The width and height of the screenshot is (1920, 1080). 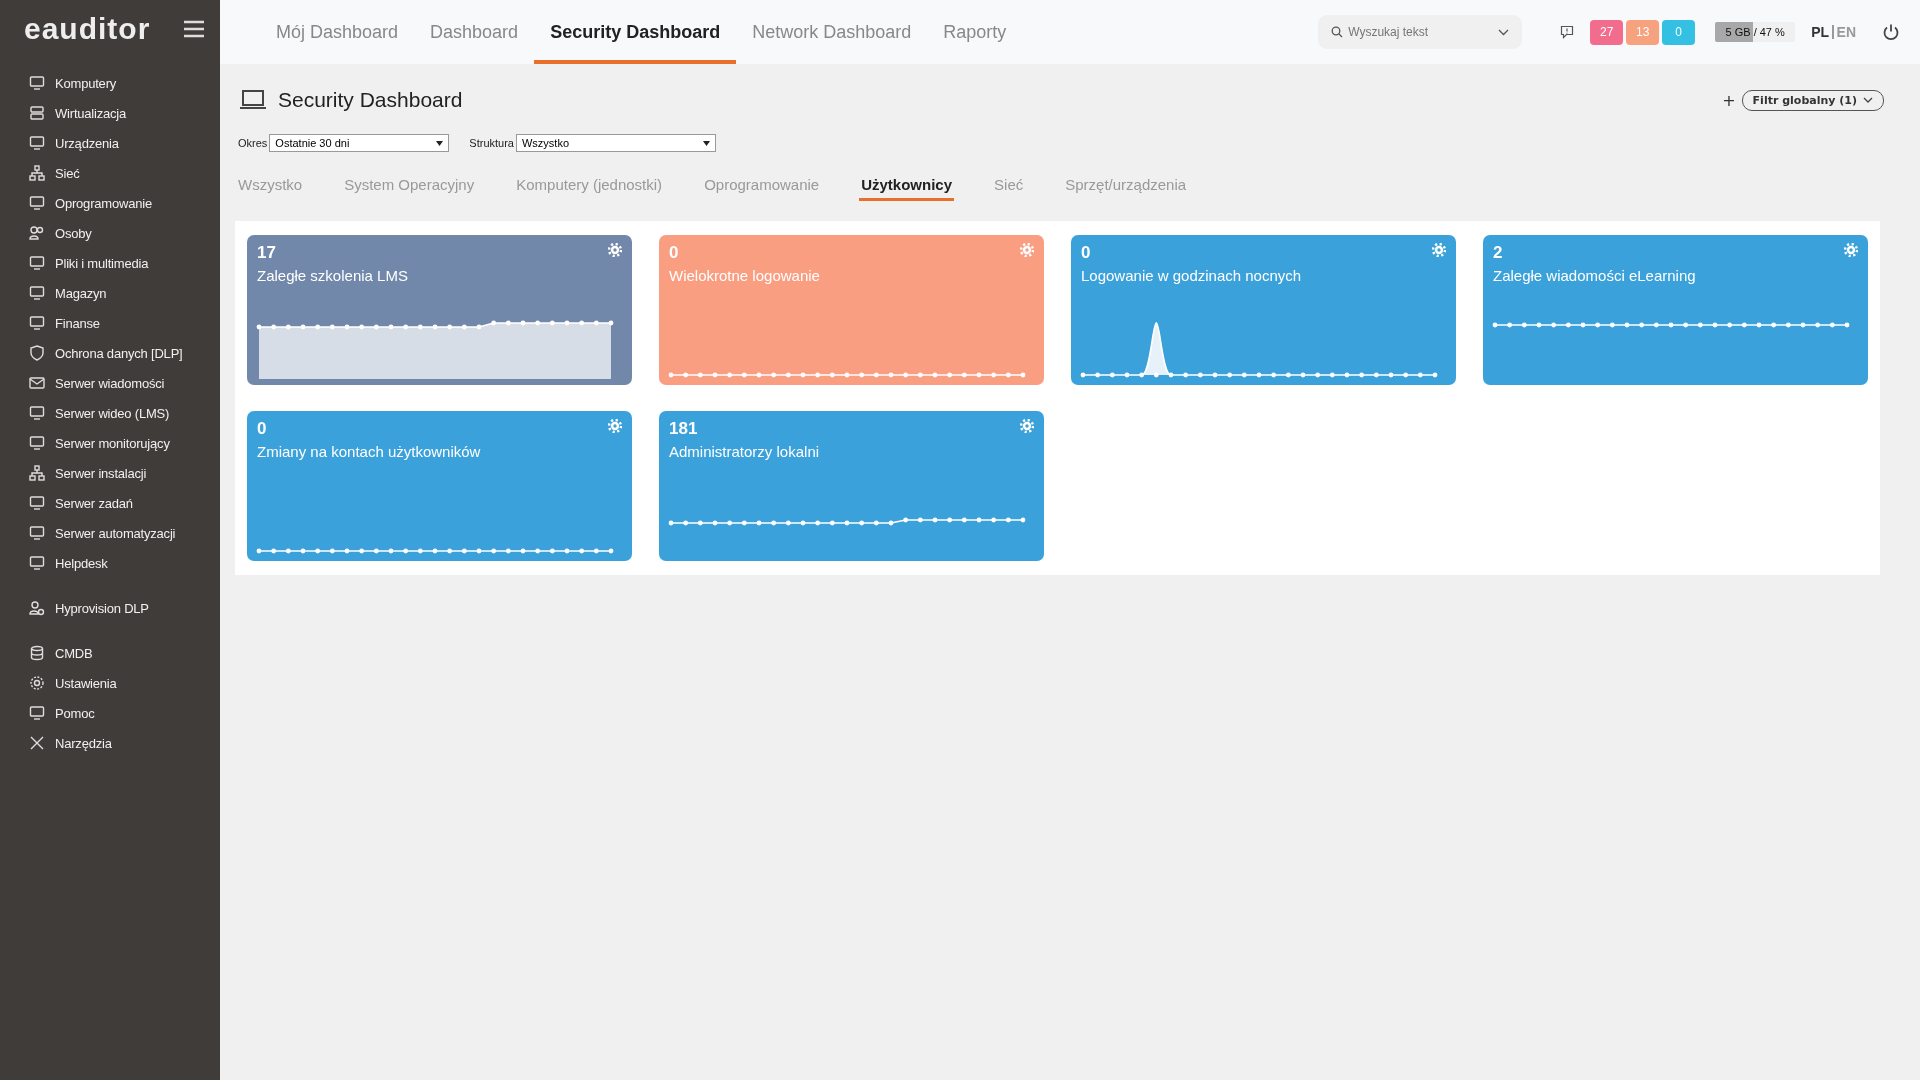 I want to click on sidebar-item: Ochrona danych [DLP], so click(x=110, y=353).